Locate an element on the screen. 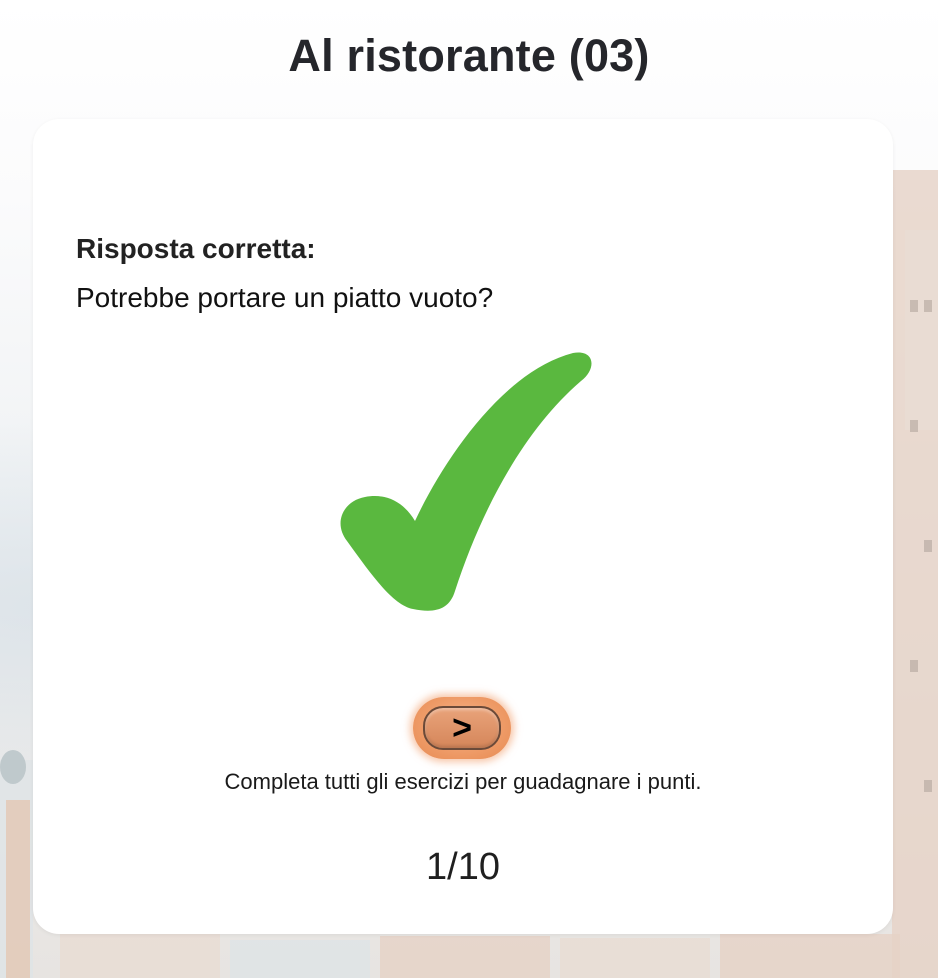  next-button: > is located at coordinates (462, 728).